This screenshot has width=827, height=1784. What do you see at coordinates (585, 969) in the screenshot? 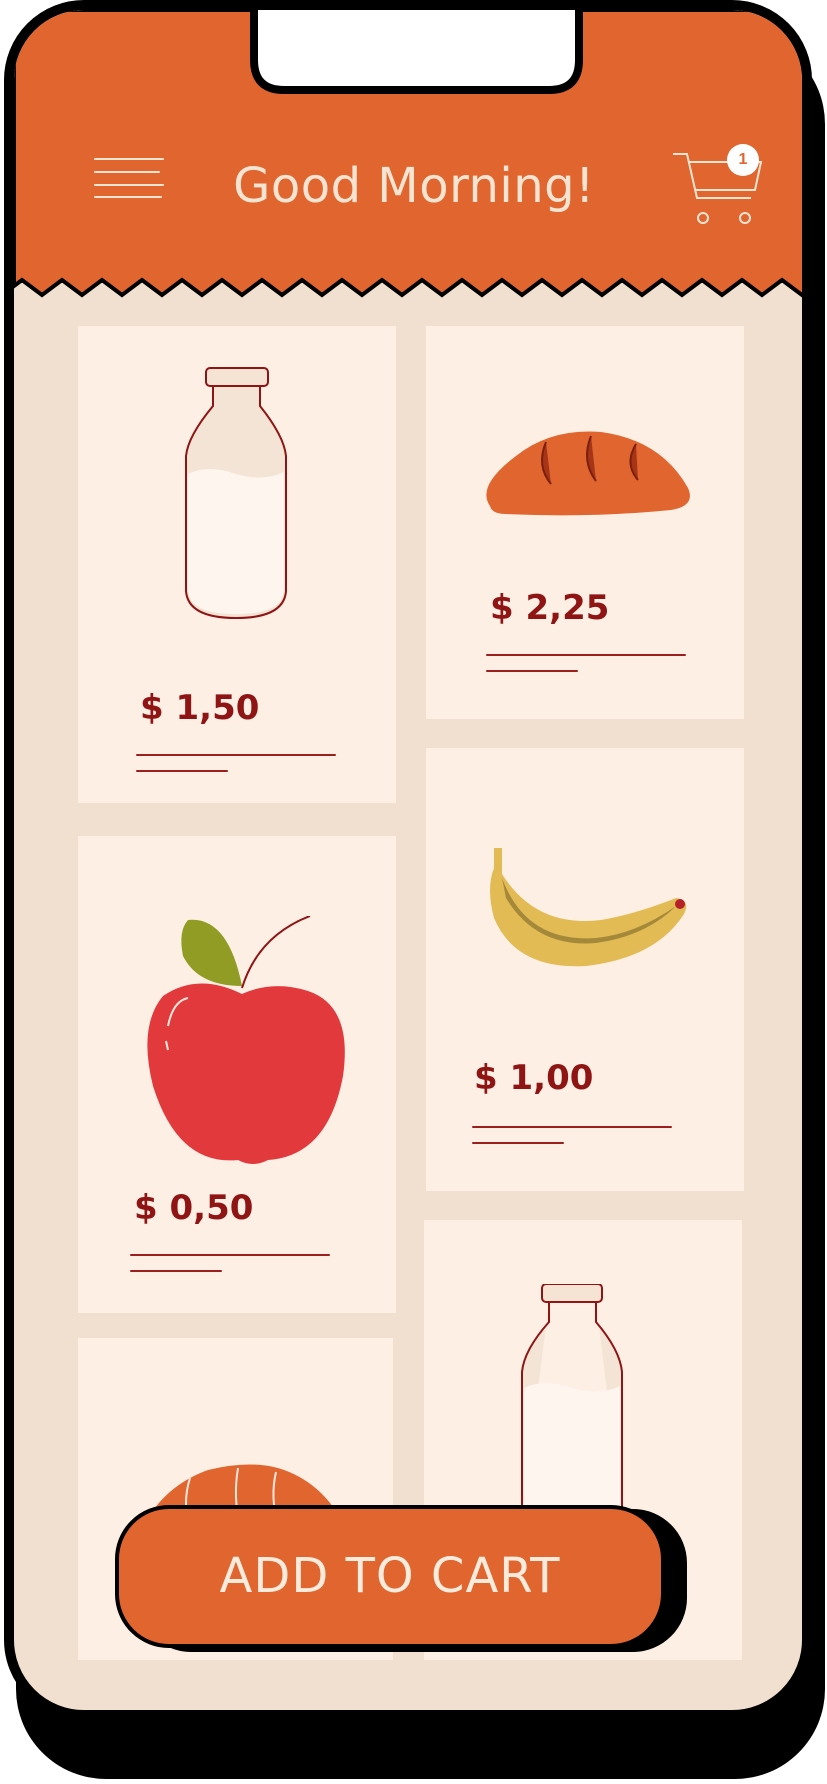
I see `product-card-banana: $ 1,00` at bounding box center [585, 969].